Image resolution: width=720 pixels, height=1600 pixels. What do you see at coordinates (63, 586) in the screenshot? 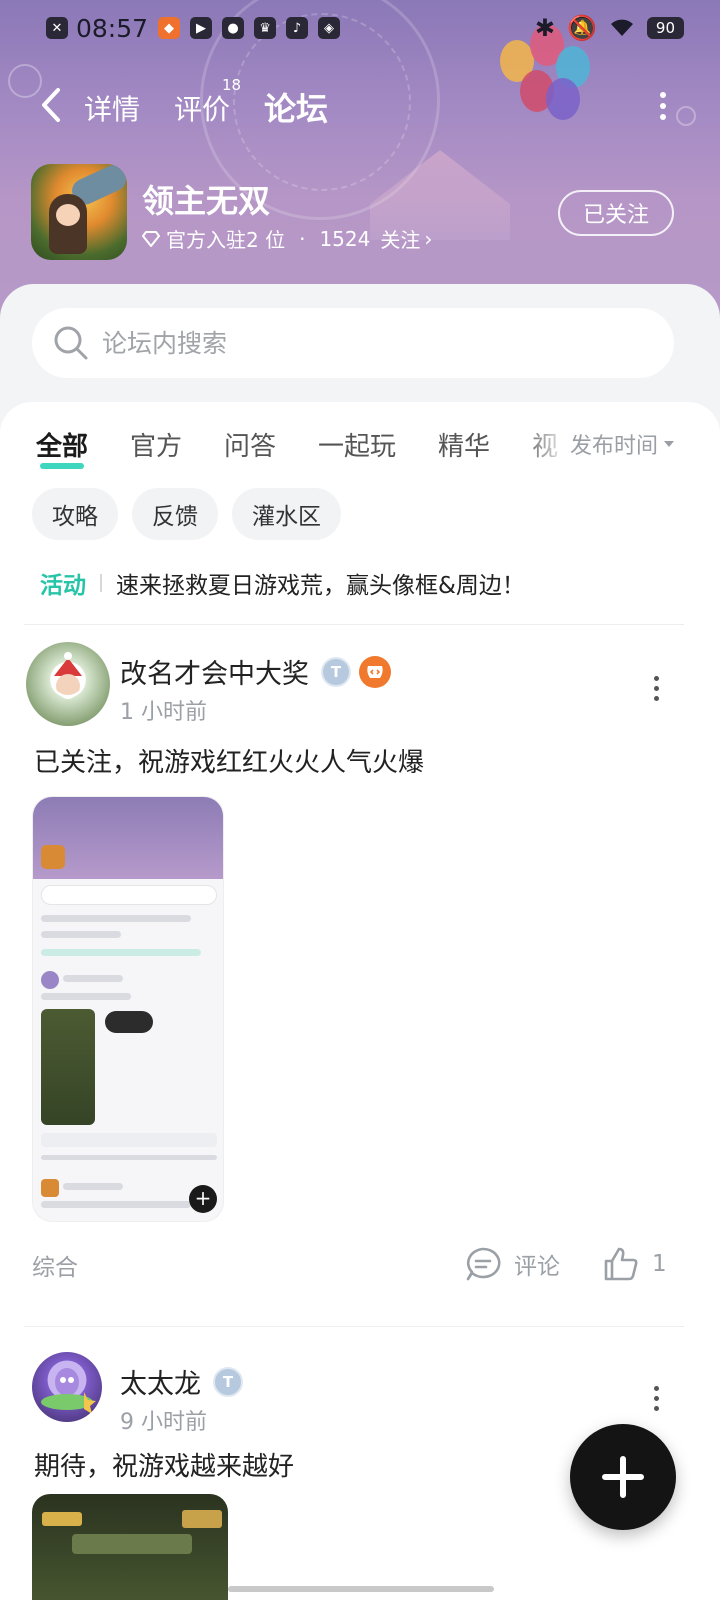
I see `activity-tag: 活动` at bounding box center [63, 586].